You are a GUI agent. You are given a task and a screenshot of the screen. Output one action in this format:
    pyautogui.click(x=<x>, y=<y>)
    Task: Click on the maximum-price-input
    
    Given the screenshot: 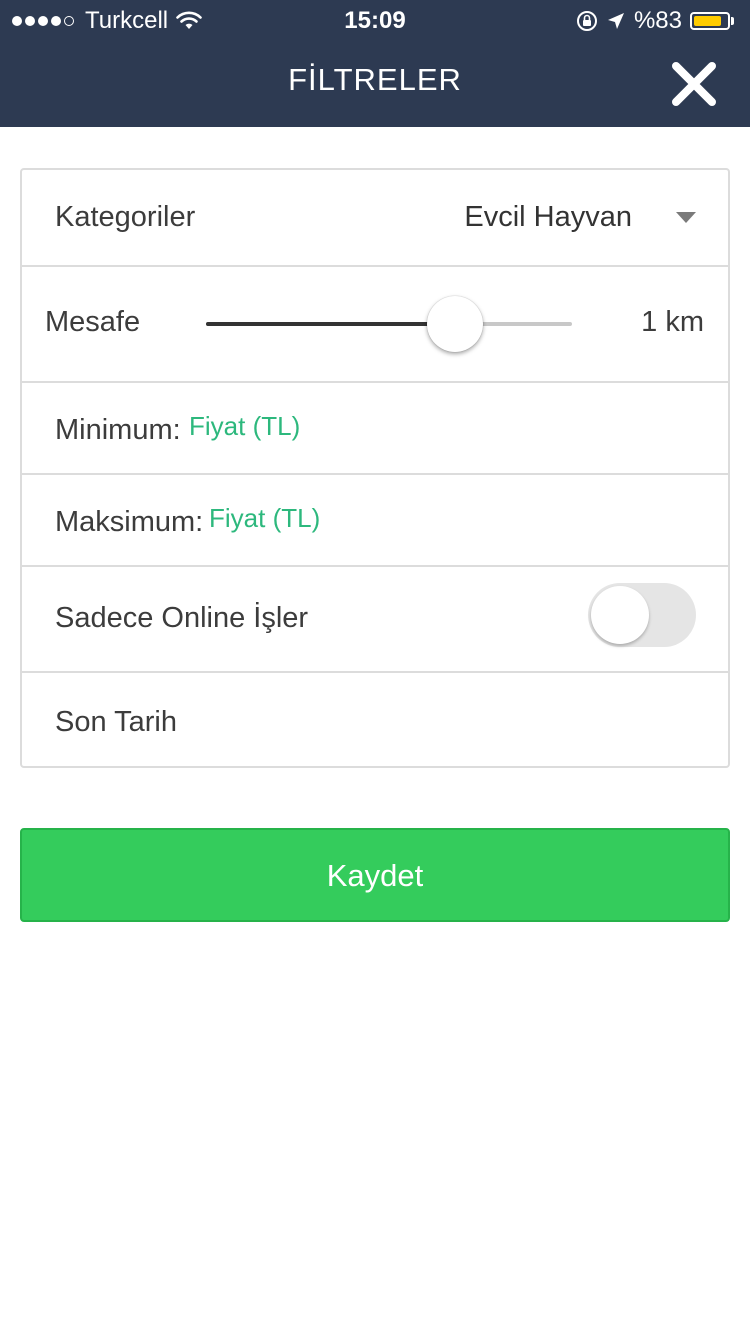 What is the action you would take?
    pyautogui.click(x=359, y=518)
    